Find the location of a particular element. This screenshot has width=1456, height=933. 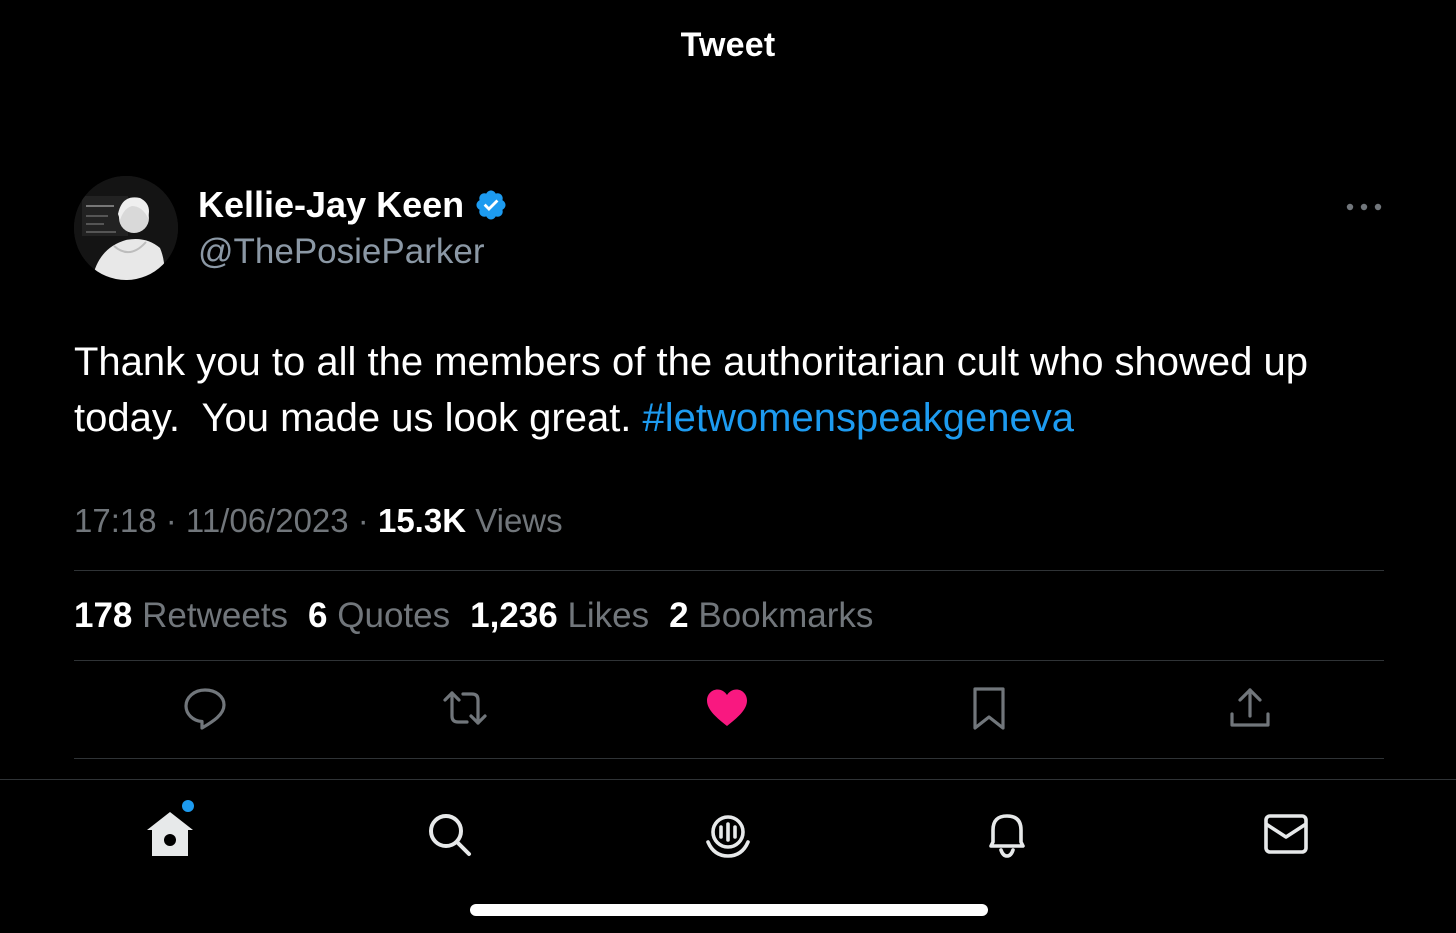

bookmark-icon is located at coordinates (989, 708).